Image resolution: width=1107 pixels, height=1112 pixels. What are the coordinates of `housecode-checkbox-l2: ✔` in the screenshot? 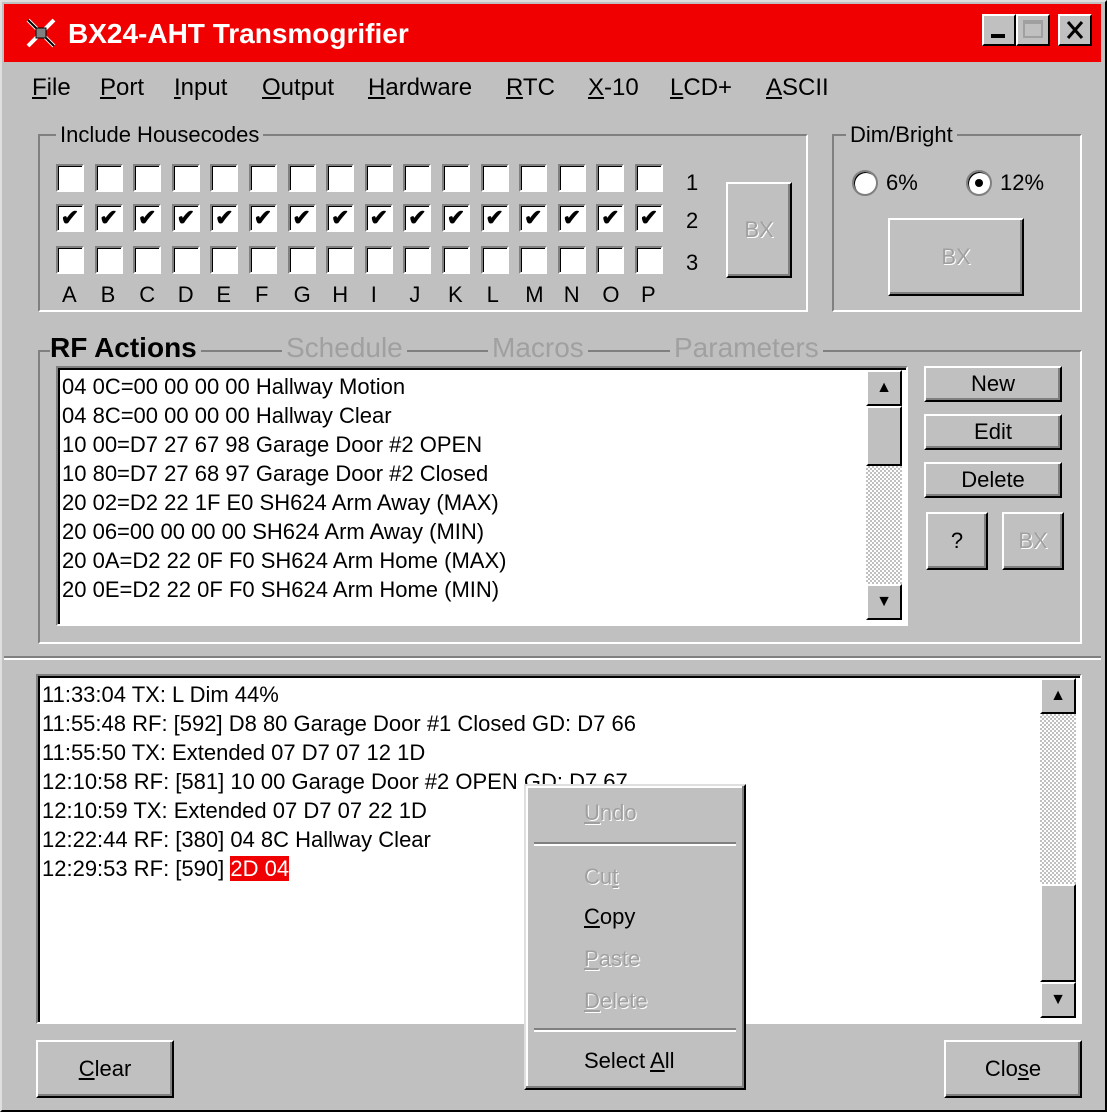 It's located at (494, 218).